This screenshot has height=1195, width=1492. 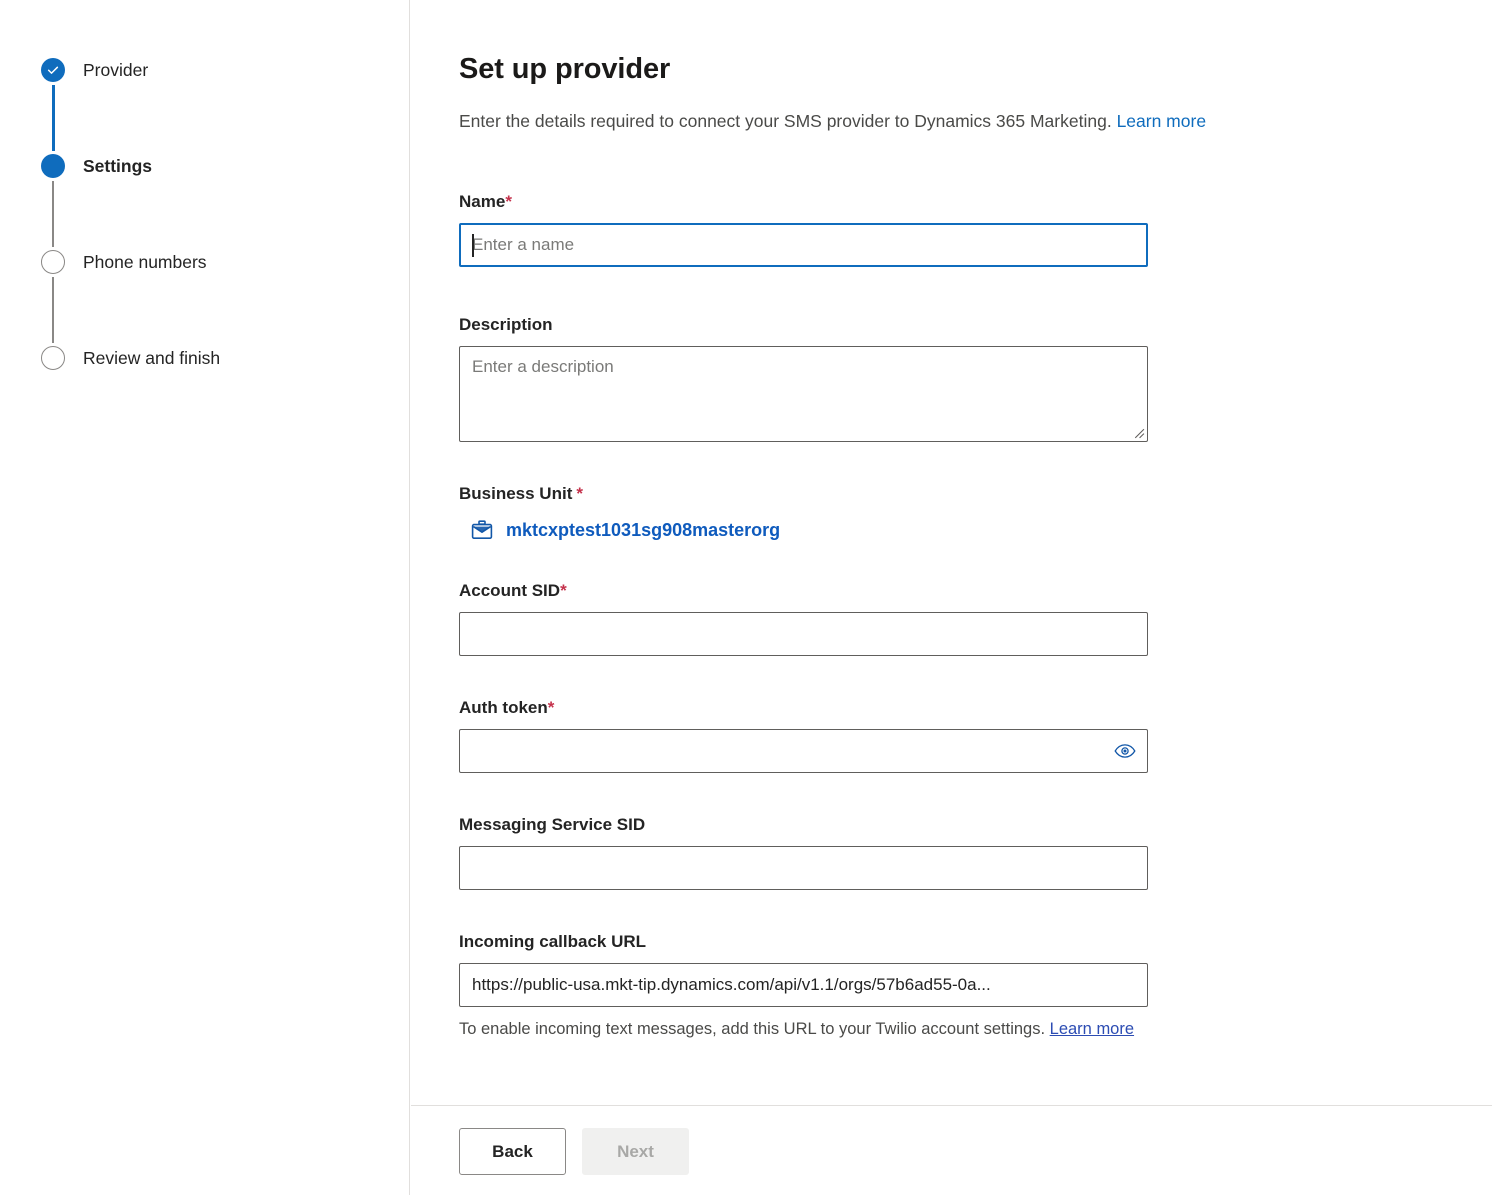 I want to click on learn-more-link-header: Learn more, so click(x=1162, y=121).